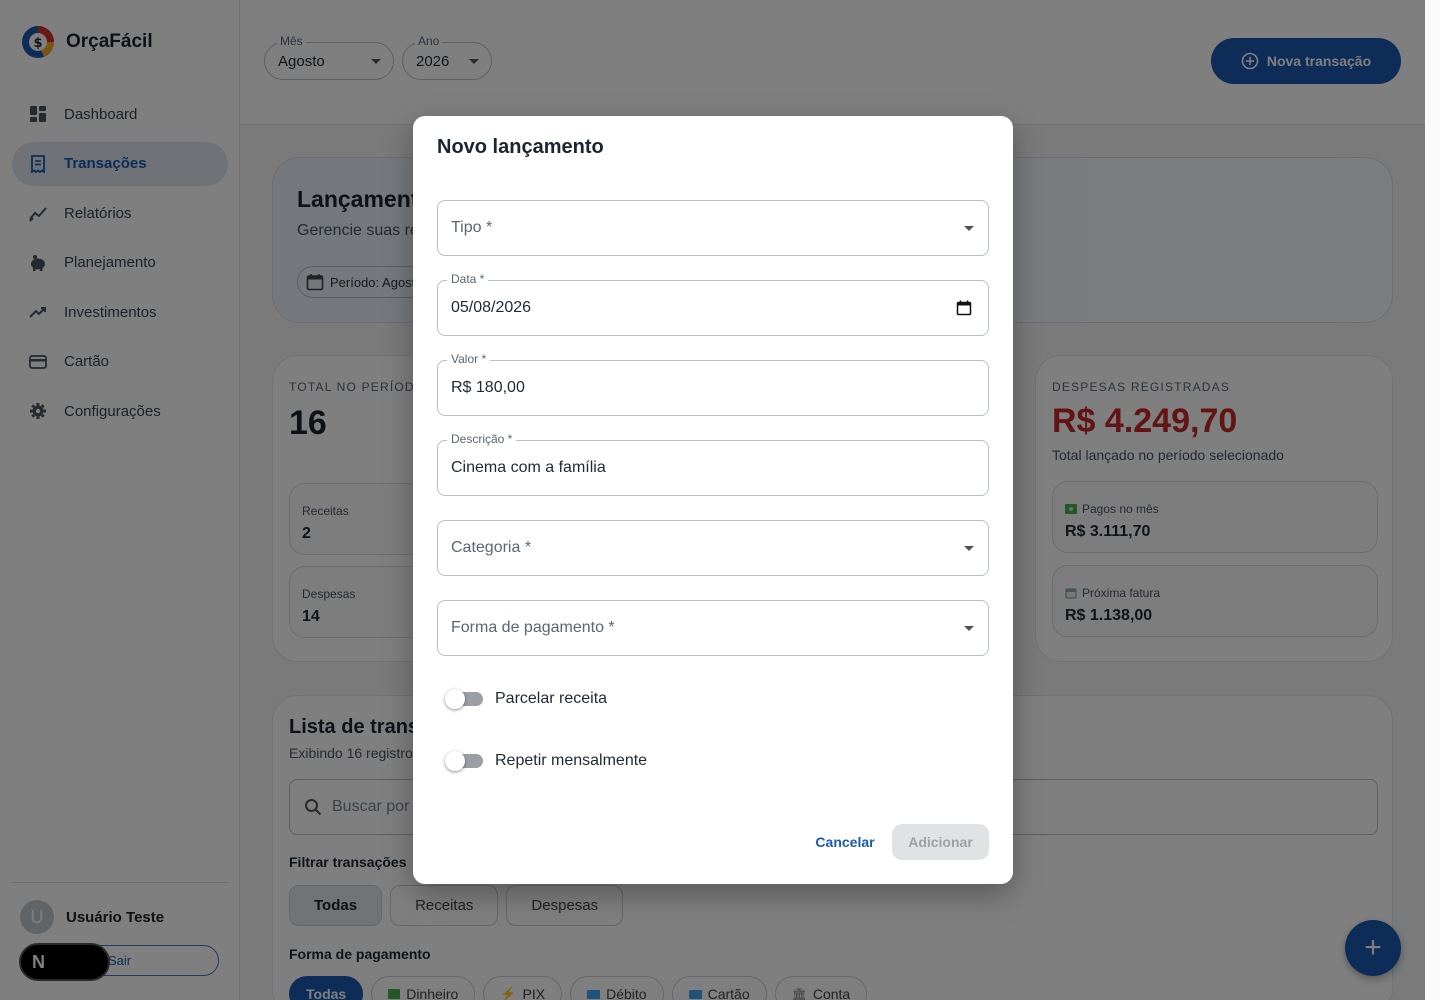 The height and width of the screenshot is (1000, 1440). What do you see at coordinates (713, 384) in the screenshot?
I see `amount-field: Valor * R$ 180,00` at bounding box center [713, 384].